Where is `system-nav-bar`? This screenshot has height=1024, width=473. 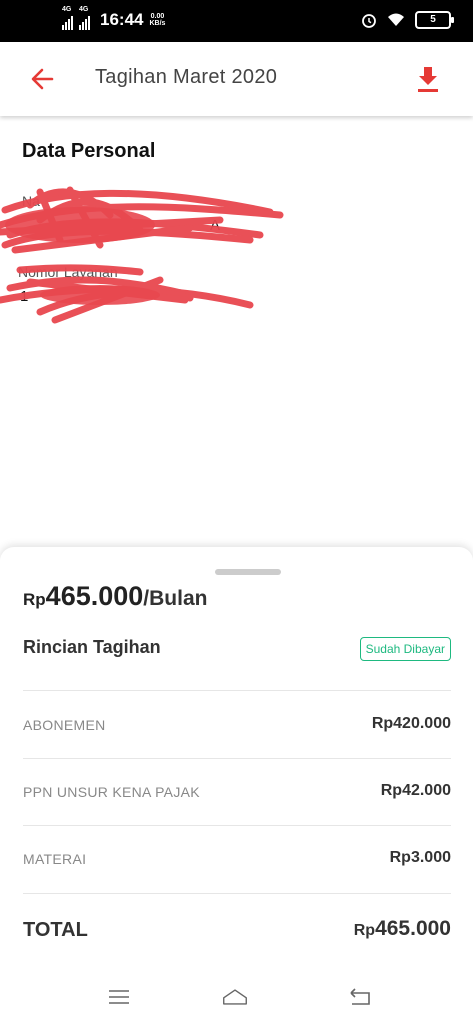 system-nav-bar is located at coordinates (236, 998).